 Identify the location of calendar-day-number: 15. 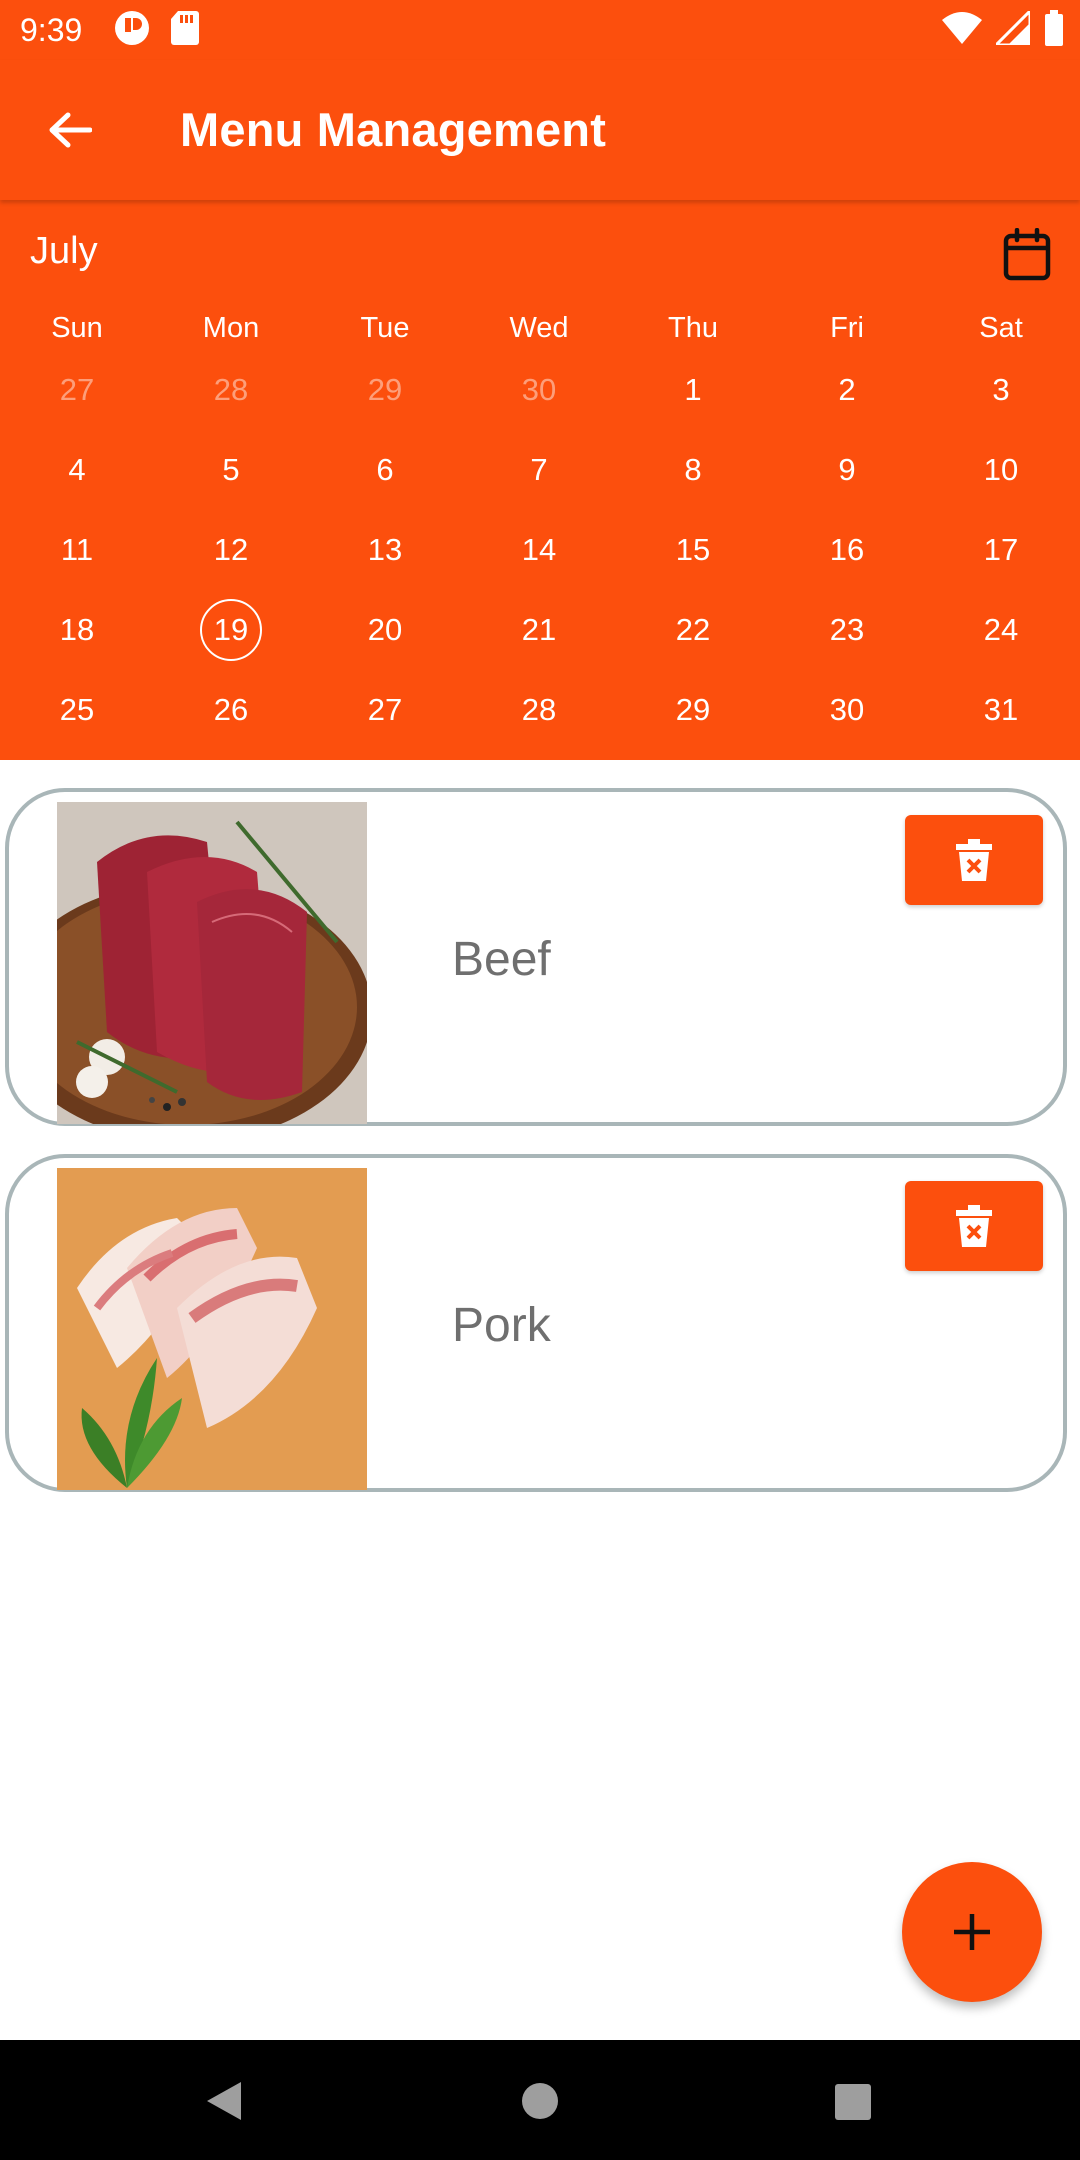
(693, 549).